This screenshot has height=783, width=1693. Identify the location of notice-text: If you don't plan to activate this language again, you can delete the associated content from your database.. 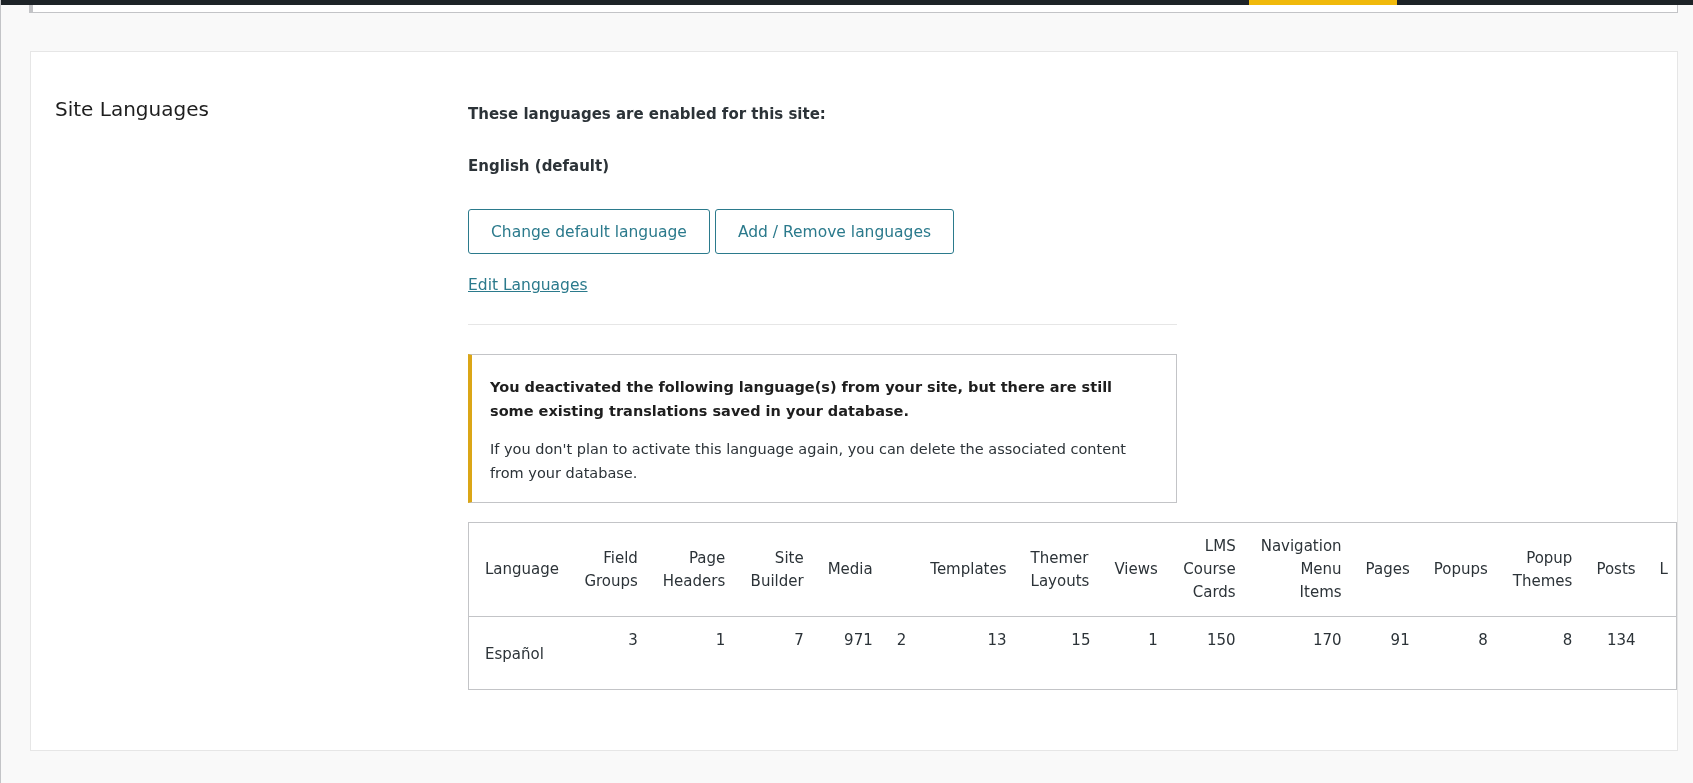
(808, 461).